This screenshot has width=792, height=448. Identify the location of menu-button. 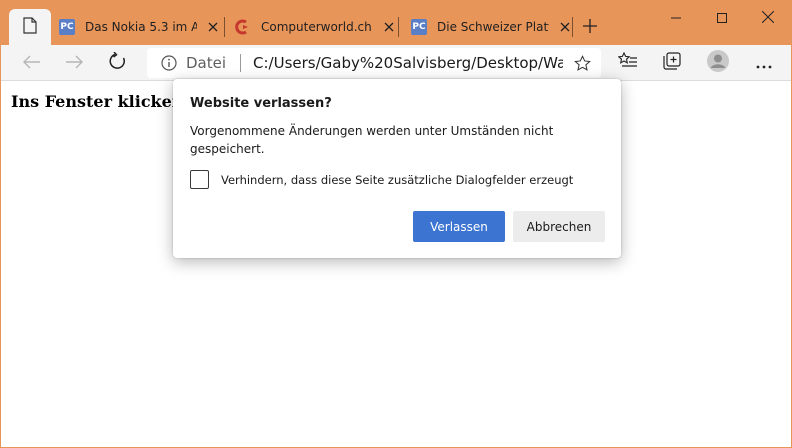
(764, 63).